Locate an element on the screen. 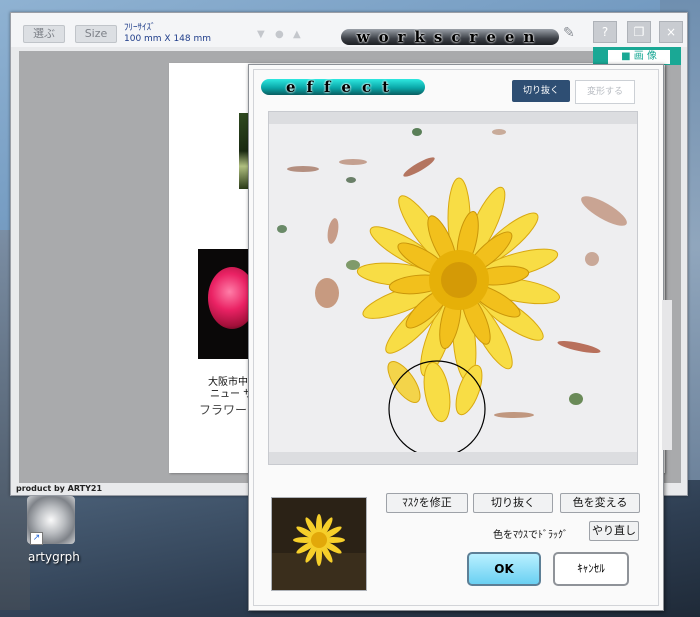  size-readout: ﾌﾘｰｻｲｽﾞ 100 mm X 148 mm is located at coordinates (167, 34).